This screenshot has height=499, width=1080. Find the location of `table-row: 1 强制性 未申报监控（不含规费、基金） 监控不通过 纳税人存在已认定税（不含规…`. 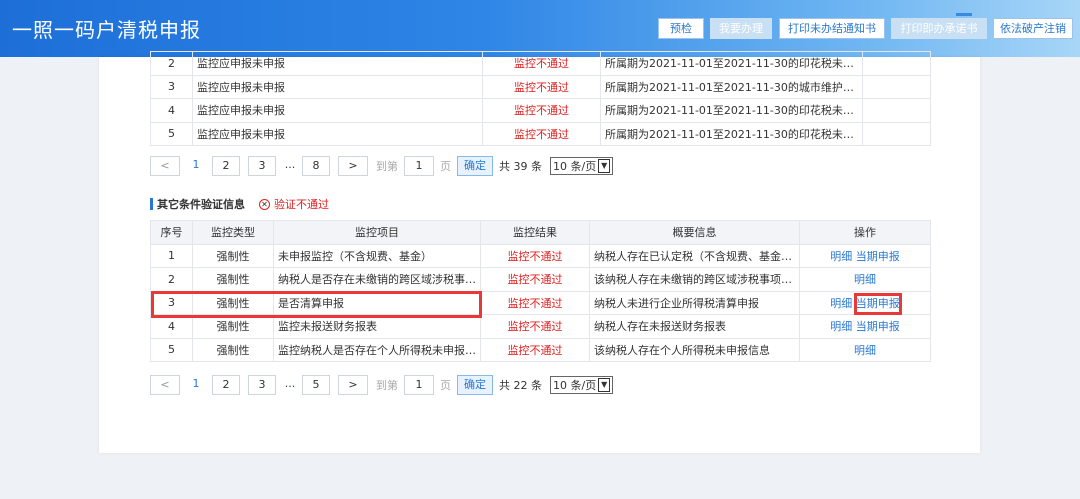

table-row: 1 强制性 未申报监控（不含规费、基金） 监控不通过 纳税人存在已认定税（不含规… is located at coordinates (540, 255).